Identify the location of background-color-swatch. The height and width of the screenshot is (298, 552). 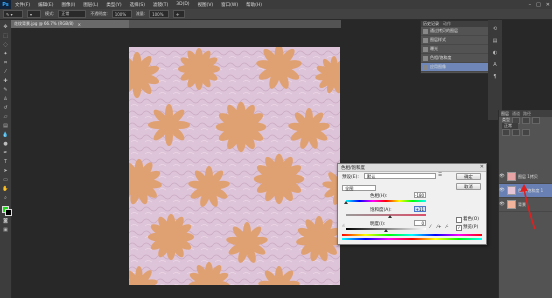
(8, 212).